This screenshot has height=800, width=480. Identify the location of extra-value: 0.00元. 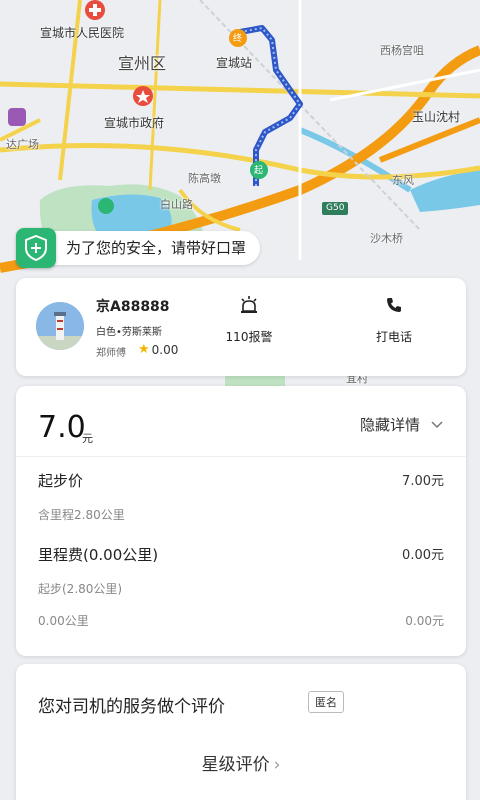
(424, 621).